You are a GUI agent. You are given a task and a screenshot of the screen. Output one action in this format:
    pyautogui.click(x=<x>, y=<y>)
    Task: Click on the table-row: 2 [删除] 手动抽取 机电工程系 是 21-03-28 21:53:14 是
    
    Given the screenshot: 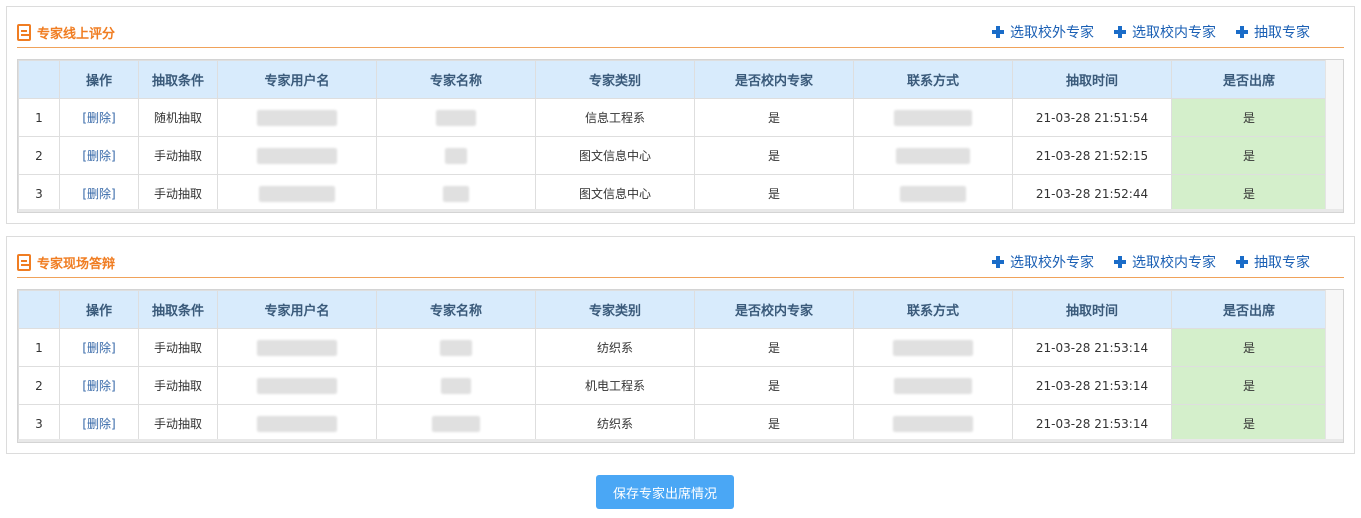 What is the action you would take?
    pyautogui.click(x=672, y=385)
    